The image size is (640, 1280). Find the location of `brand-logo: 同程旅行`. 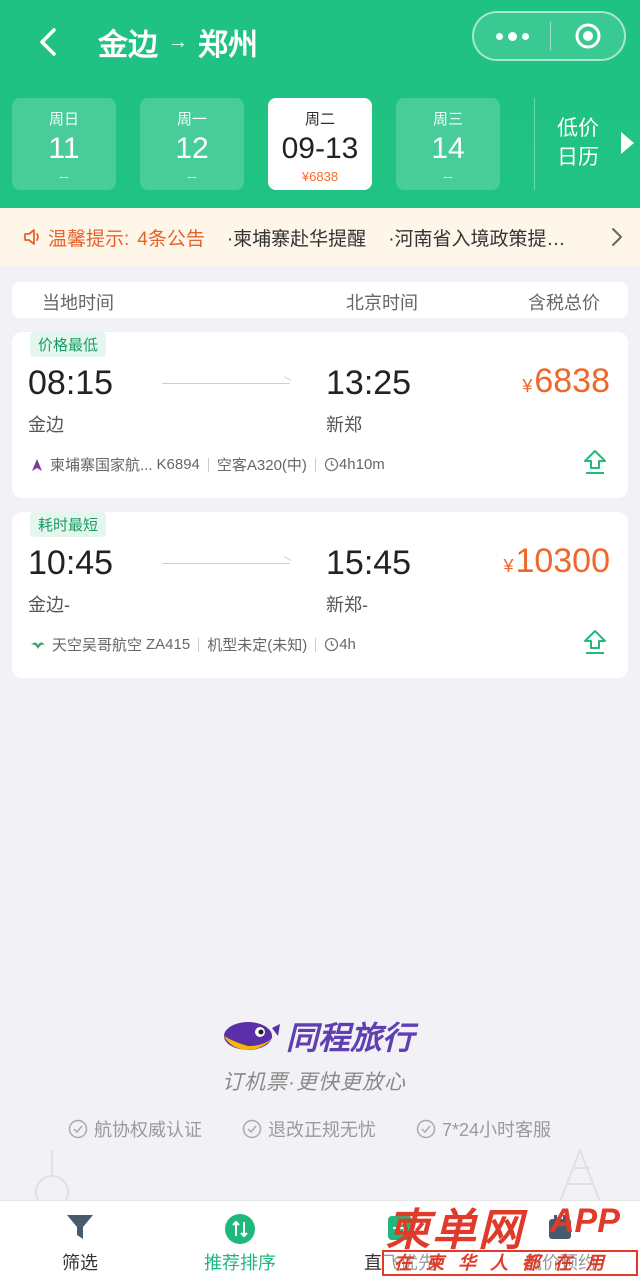

brand-logo: 同程旅行 is located at coordinates (316, 1036).